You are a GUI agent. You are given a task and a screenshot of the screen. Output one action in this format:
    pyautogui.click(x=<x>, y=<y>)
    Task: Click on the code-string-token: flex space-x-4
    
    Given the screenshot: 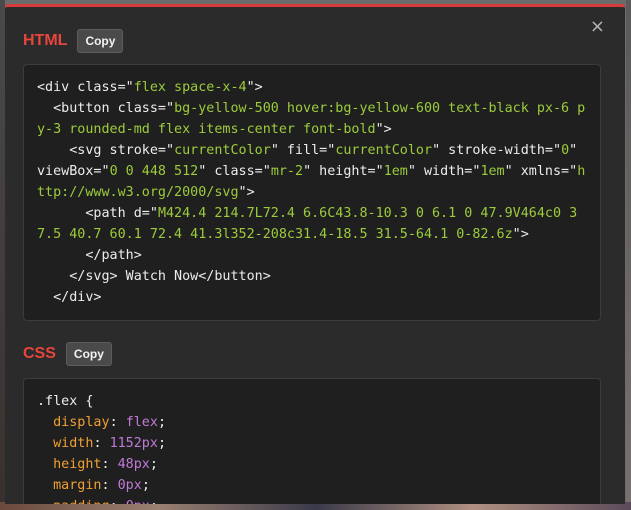 What is the action you would take?
    pyautogui.click(x=190, y=87)
    